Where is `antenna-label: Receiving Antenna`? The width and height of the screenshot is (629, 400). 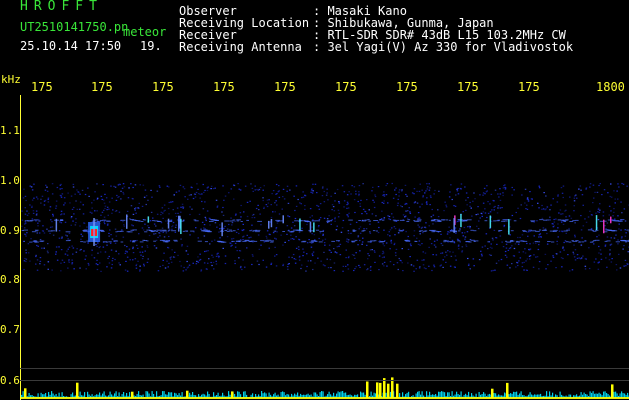 antenna-label: Receiving Antenna is located at coordinates (240, 47).